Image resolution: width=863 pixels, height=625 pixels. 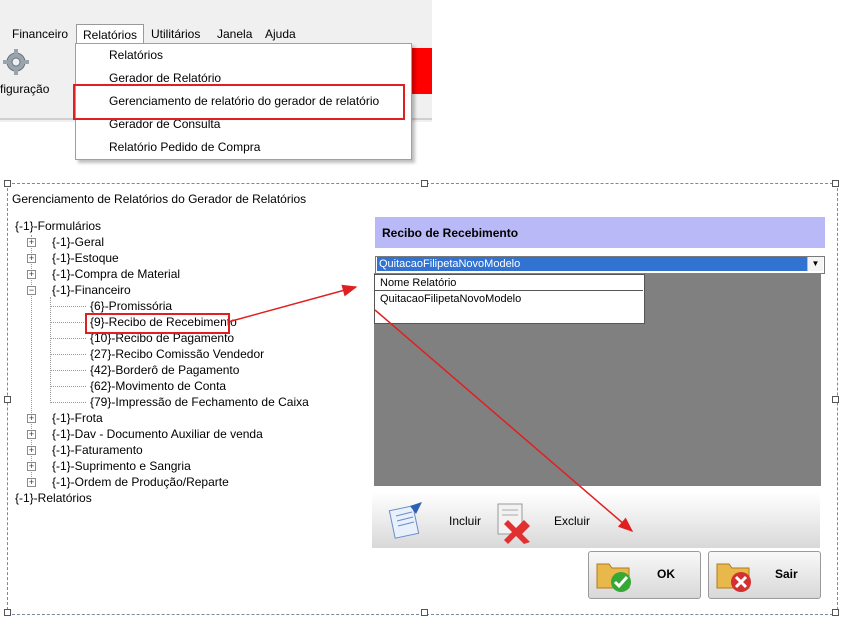 What do you see at coordinates (572, 521) in the screenshot?
I see `exclude-label: Excluir` at bounding box center [572, 521].